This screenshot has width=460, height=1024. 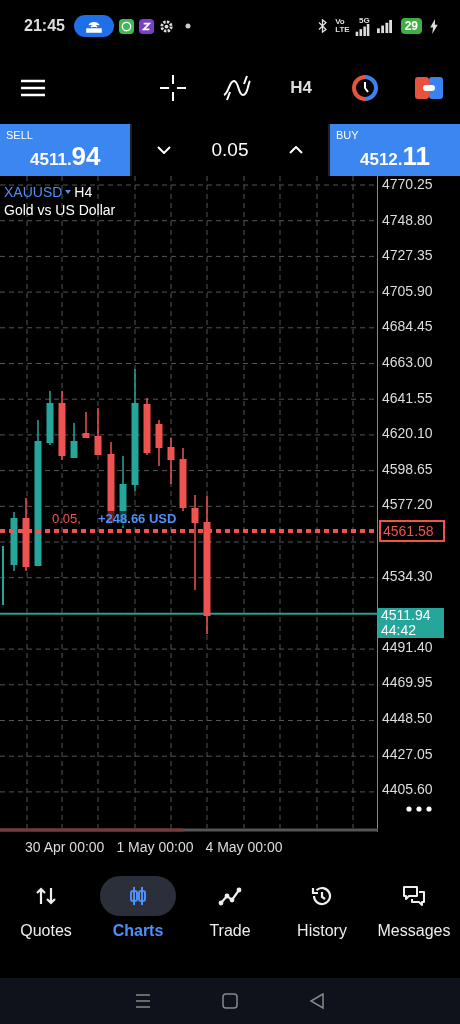 I want to click on price-label: 4727.35, so click(x=407, y=255).